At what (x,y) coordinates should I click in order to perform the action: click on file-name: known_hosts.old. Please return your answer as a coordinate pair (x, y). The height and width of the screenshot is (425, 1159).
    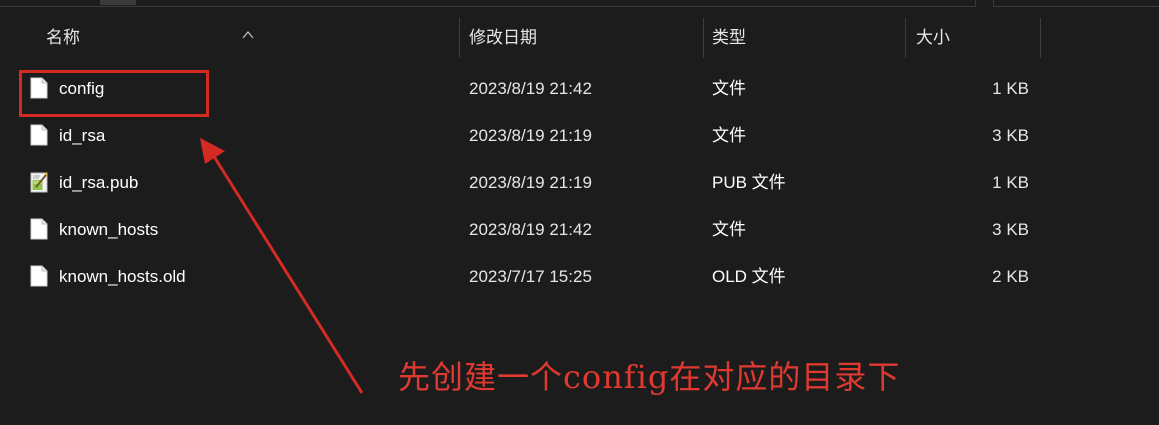
    Looking at the image, I should click on (122, 276).